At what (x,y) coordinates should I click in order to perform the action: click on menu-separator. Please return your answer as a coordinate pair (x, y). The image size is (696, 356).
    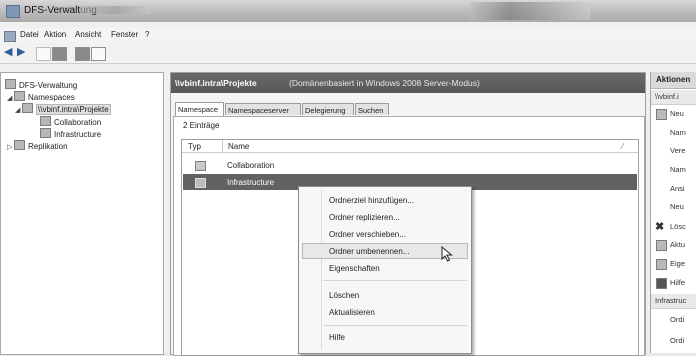
    Looking at the image, I should click on (395, 280).